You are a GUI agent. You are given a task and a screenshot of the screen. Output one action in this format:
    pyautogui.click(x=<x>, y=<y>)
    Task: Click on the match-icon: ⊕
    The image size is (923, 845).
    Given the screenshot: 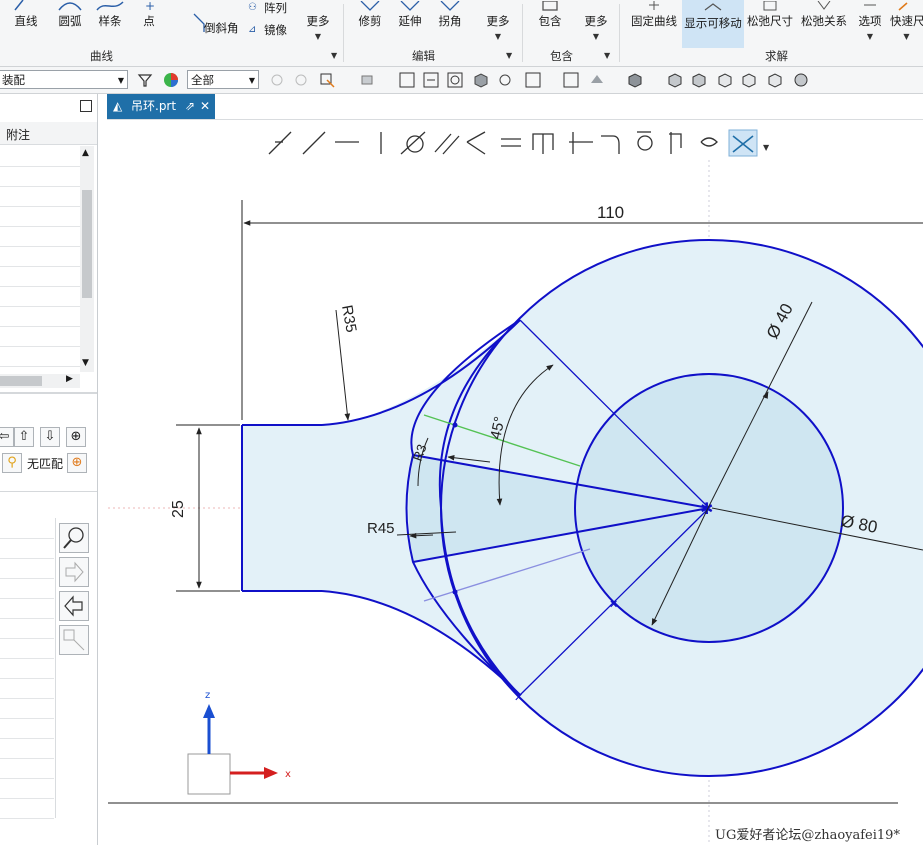 What is the action you would take?
    pyautogui.click(x=77, y=463)
    